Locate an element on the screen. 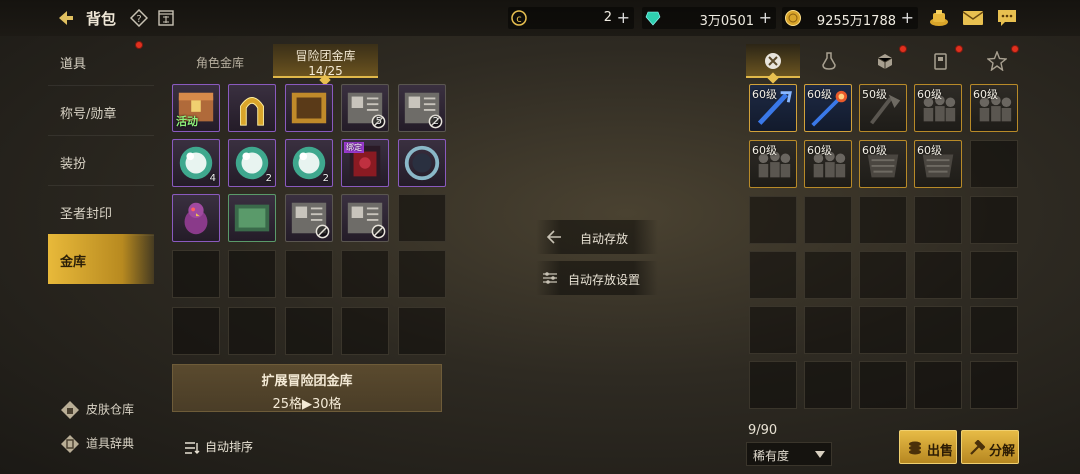 This screenshot has width=1080, height=474. disassemble-button: 分解 is located at coordinates (990, 447).